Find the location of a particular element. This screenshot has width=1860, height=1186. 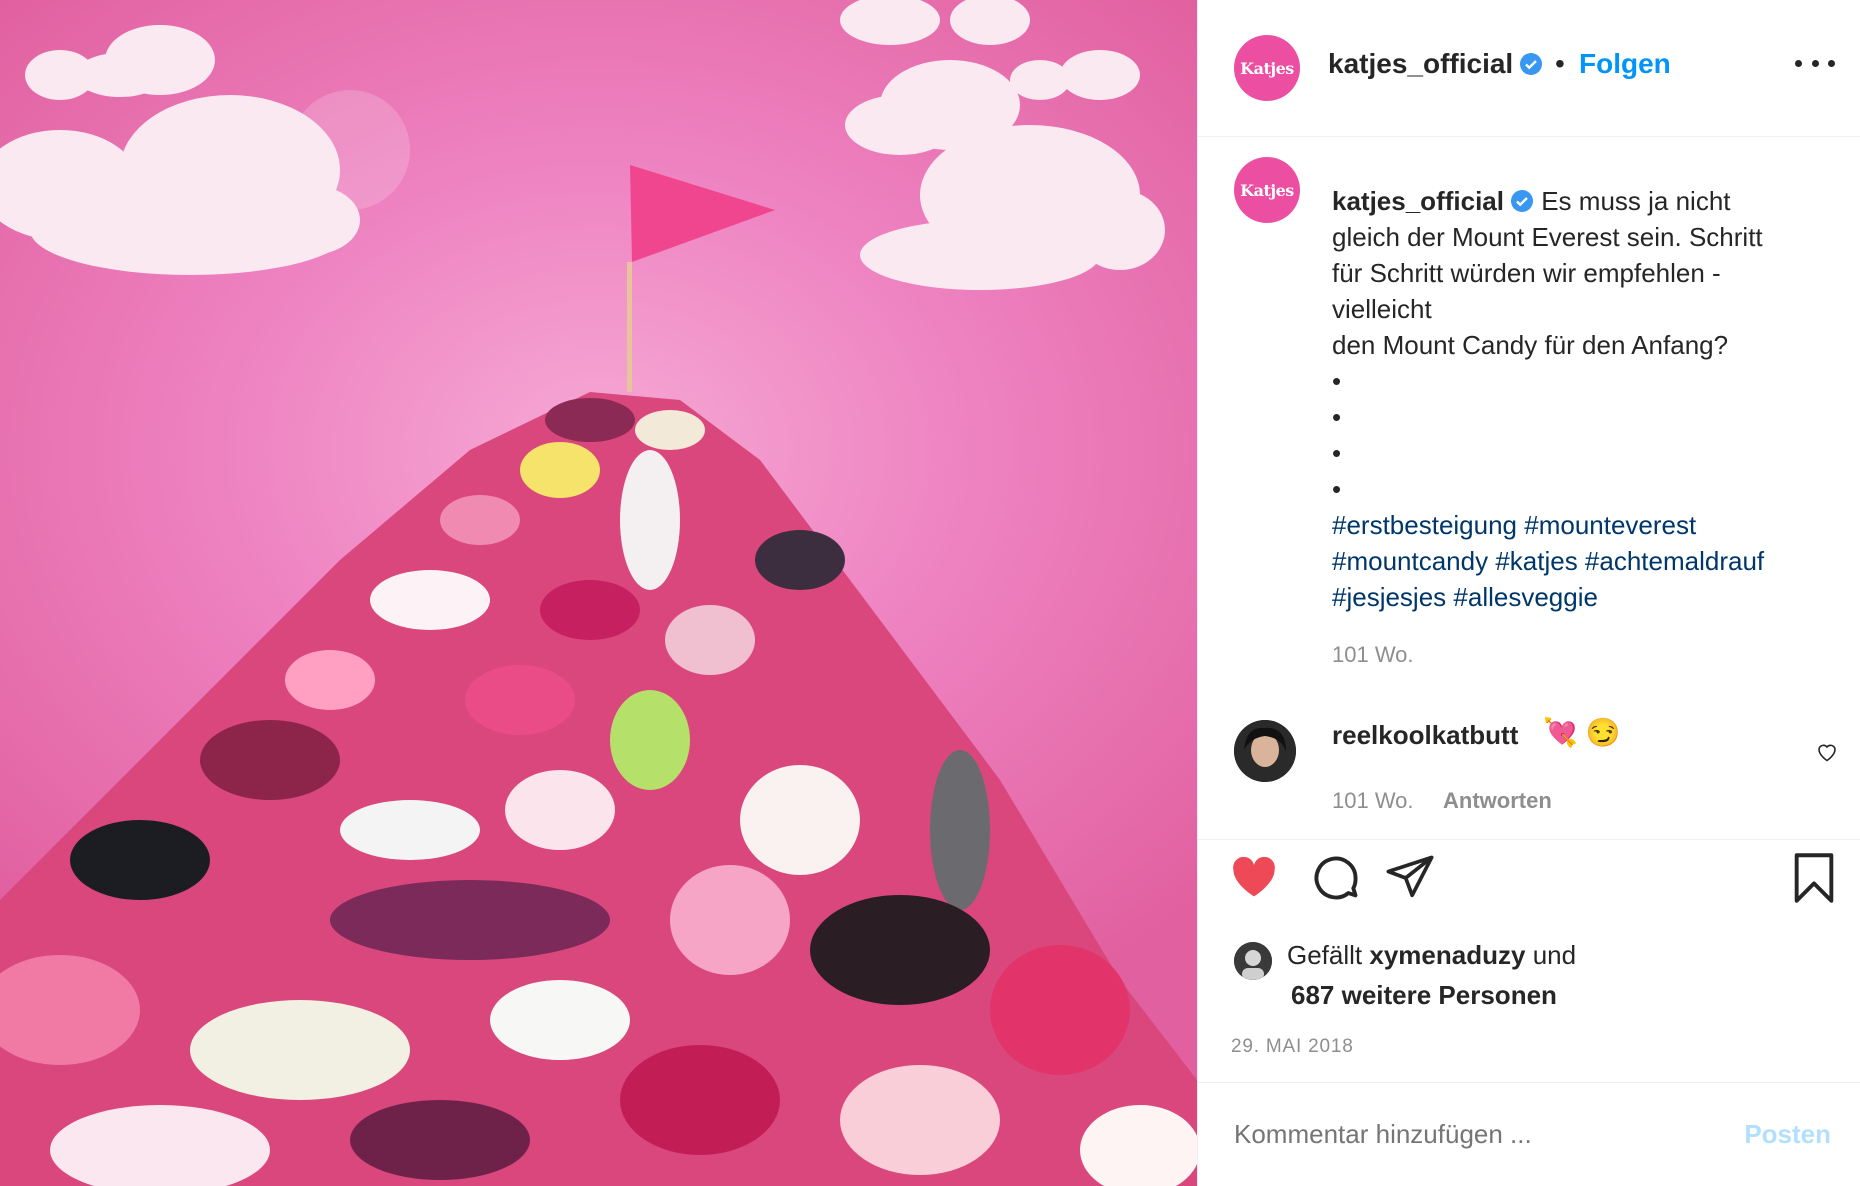

commenter-avatar is located at coordinates (1265, 751).